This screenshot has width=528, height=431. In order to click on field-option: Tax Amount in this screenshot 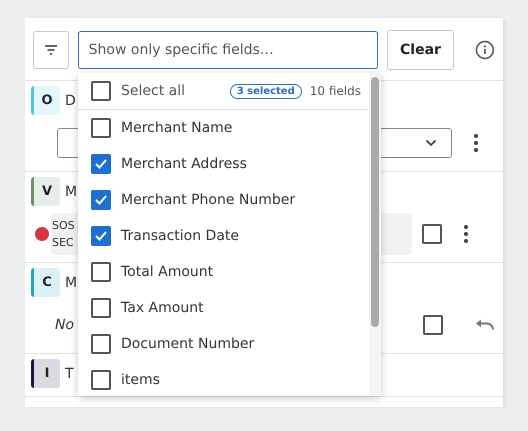, I will do `click(223, 308)`.